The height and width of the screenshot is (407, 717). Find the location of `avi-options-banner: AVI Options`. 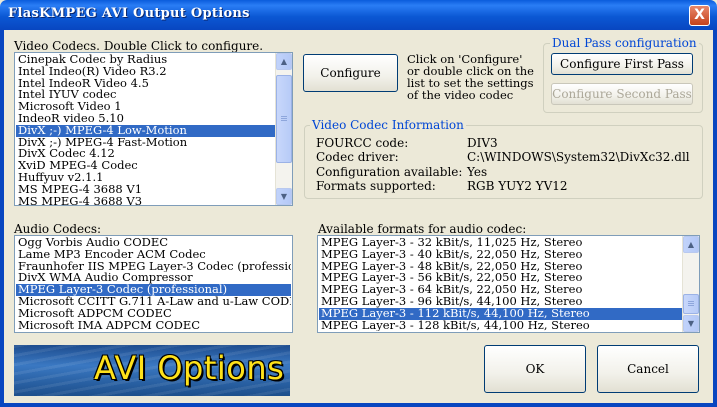

avi-options-banner: AVI Options is located at coordinates (152, 370).